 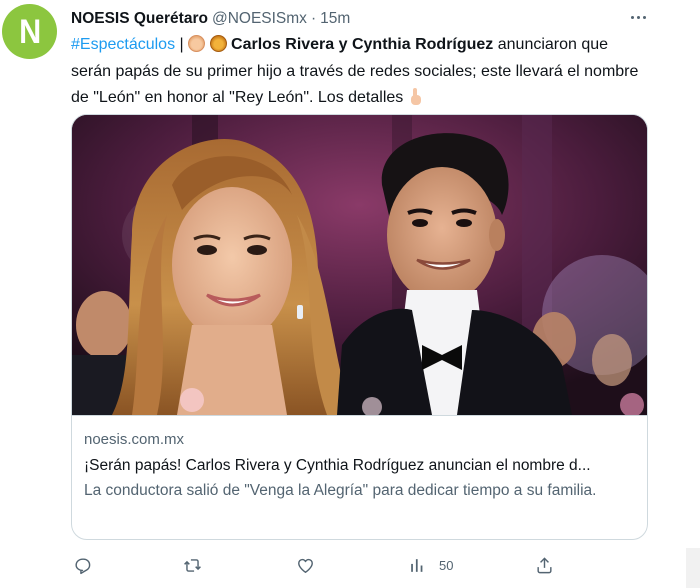 What do you see at coordinates (417, 565) in the screenshot?
I see `views-icon` at bounding box center [417, 565].